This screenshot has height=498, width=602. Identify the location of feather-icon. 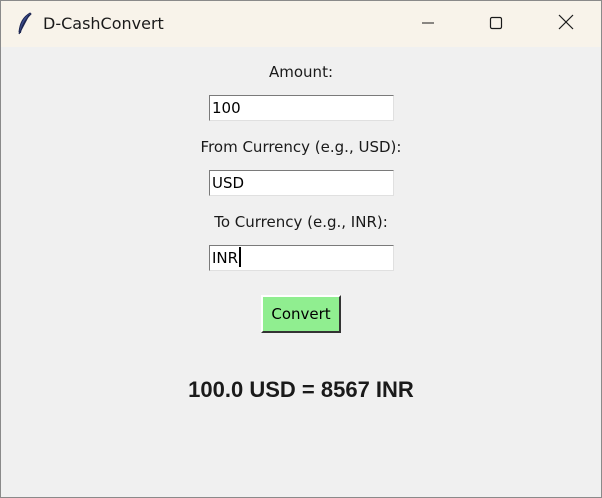
(25, 24).